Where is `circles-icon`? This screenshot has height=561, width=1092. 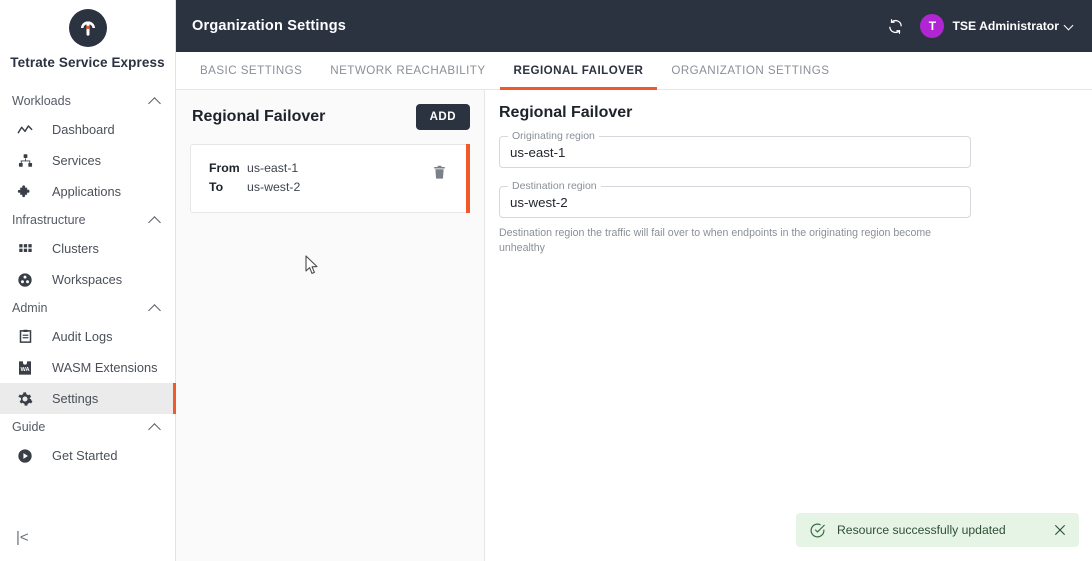 circles-icon is located at coordinates (25, 280).